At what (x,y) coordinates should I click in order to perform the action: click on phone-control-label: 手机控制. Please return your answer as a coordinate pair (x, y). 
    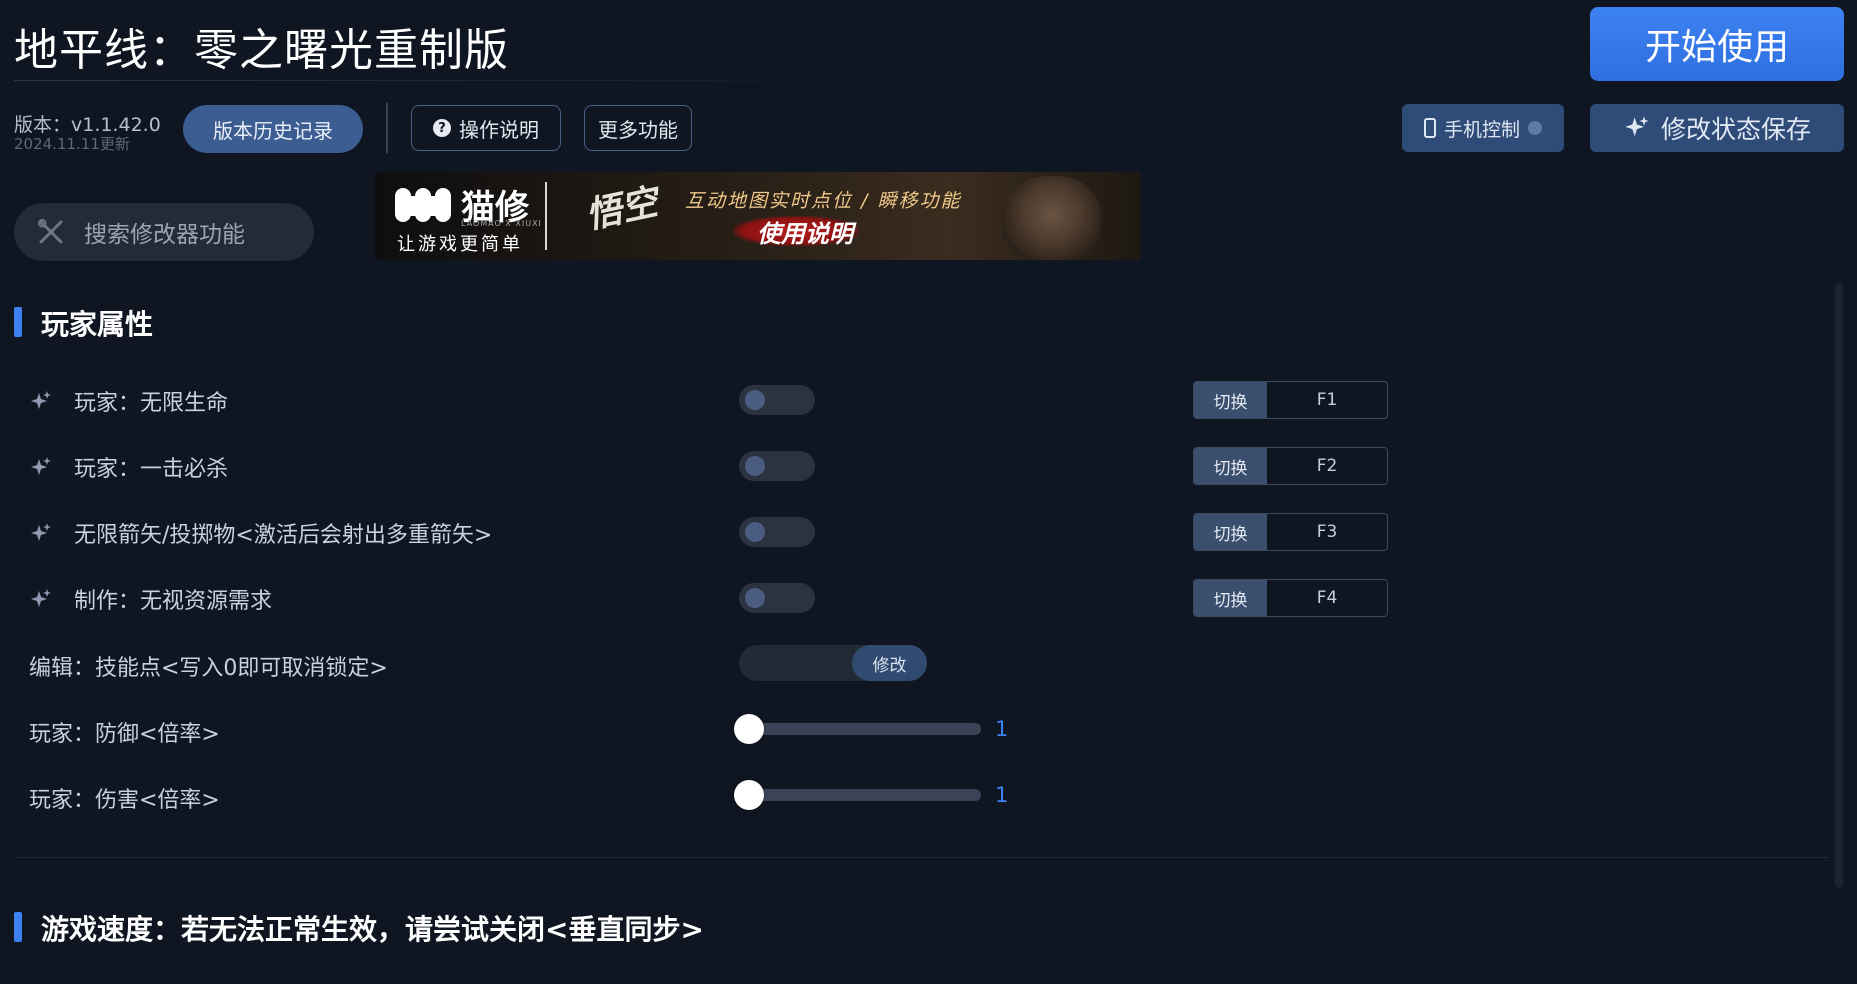
    Looking at the image, I should click on (1481, 129).